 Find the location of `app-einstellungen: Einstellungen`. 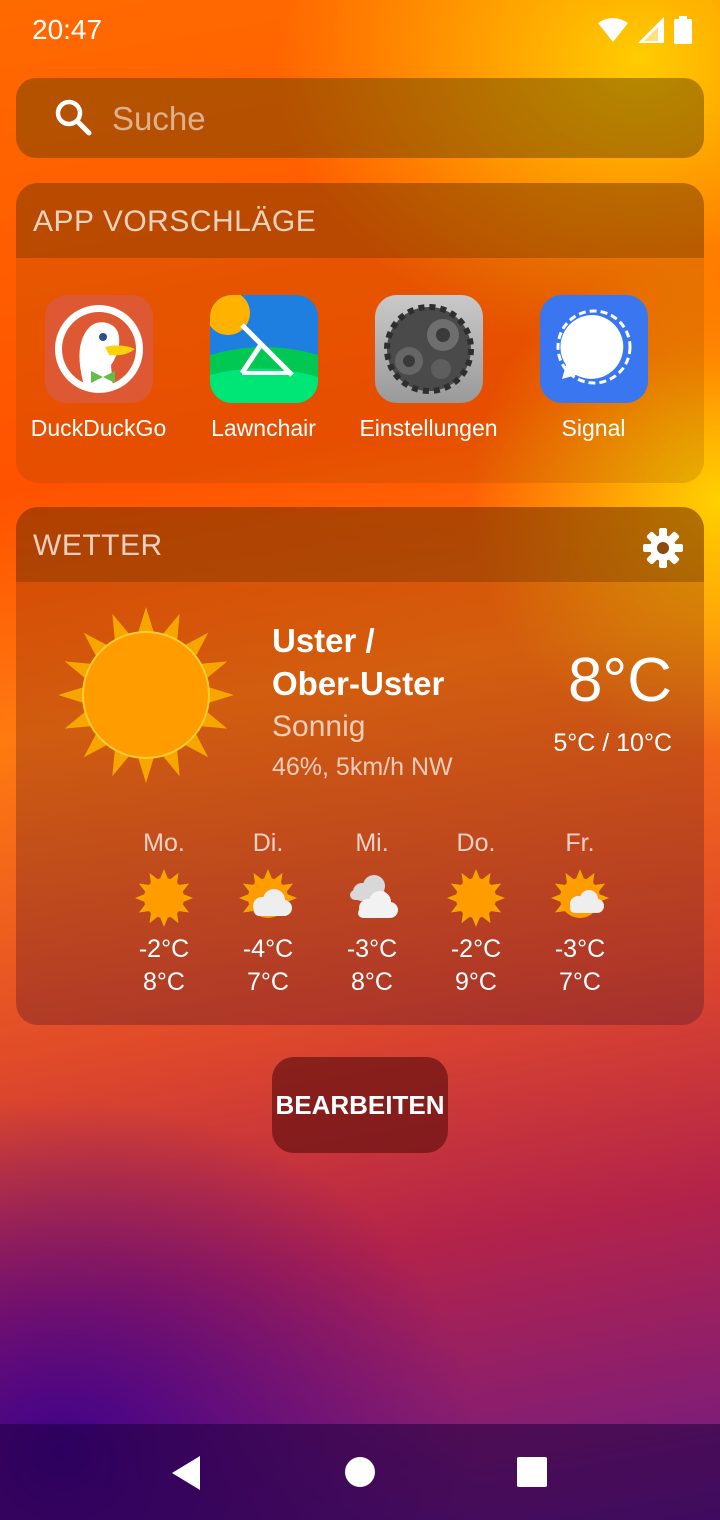

app-einstellungen: Einstellungen is located at coordinates (428, 368).